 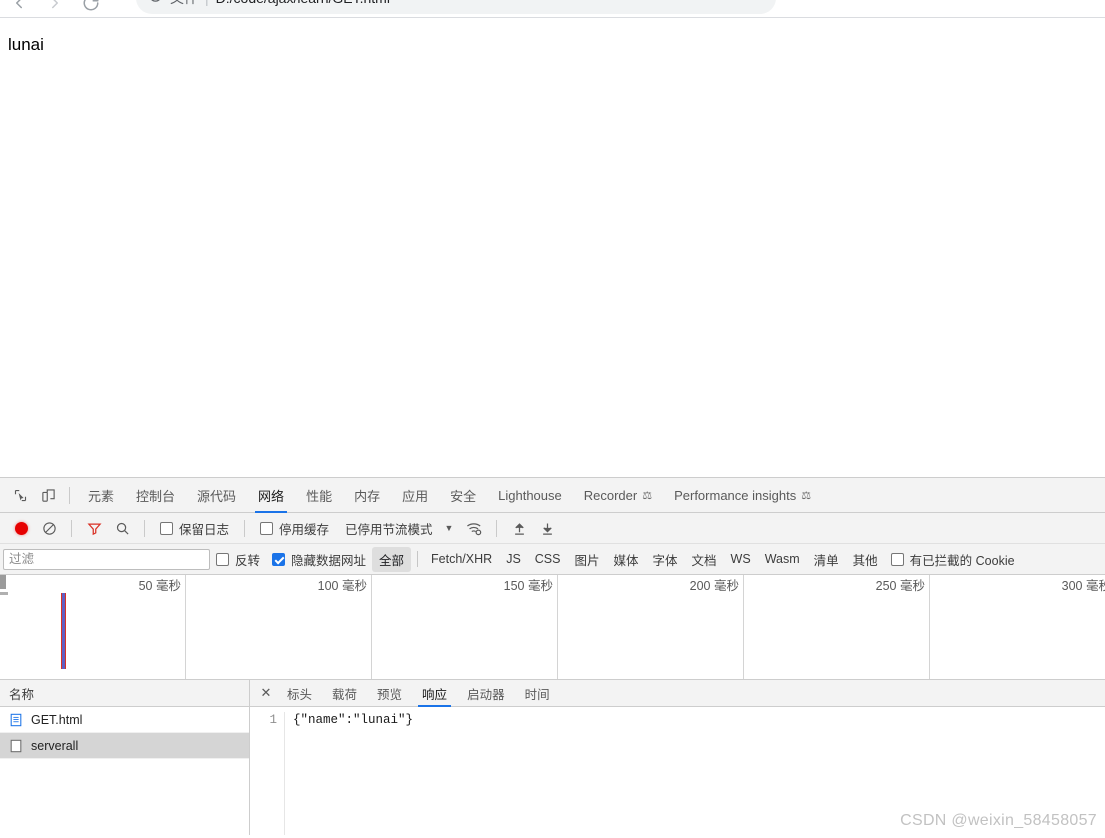 I want to click on filter-type-manifest: 清单, so click(x=826, y=559).